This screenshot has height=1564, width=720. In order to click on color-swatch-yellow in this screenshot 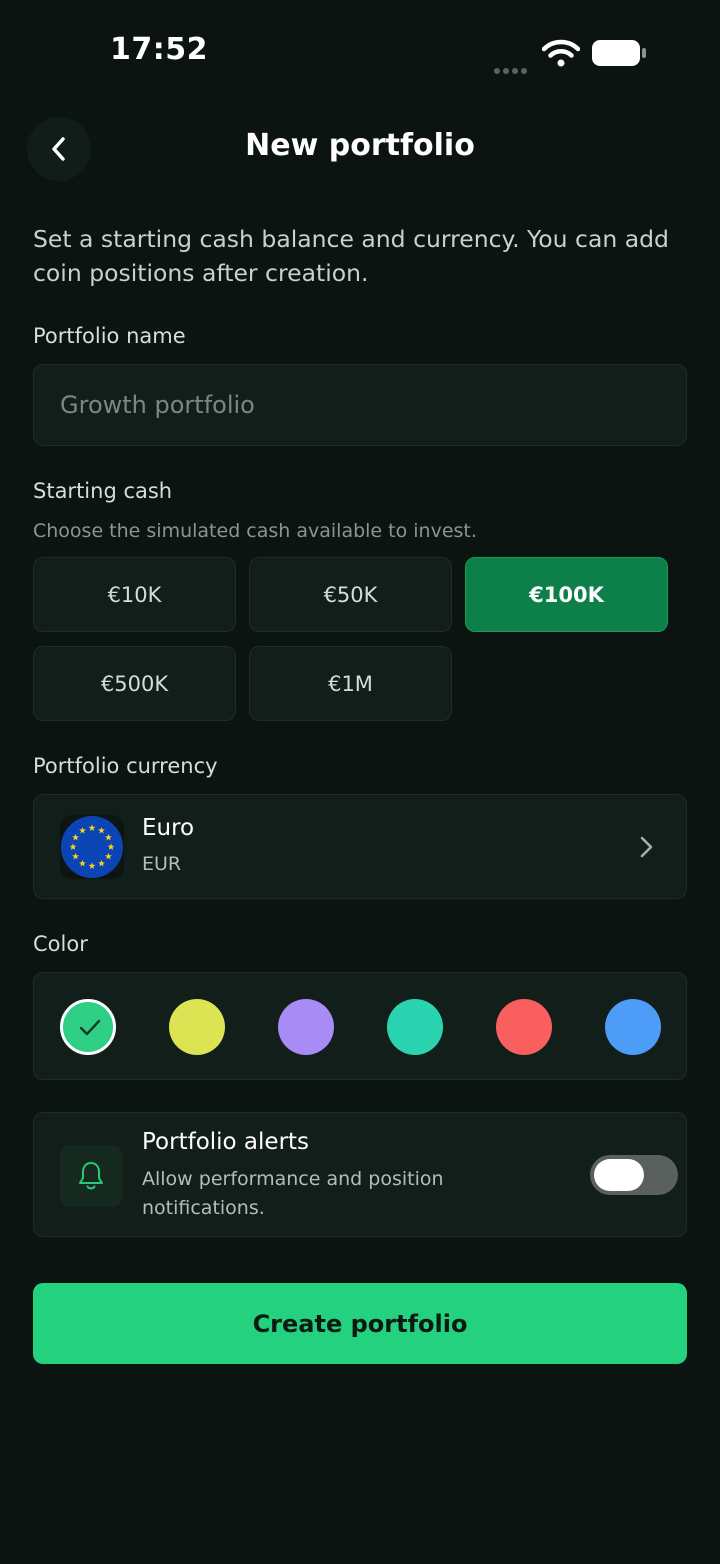, I will do `click(197, 1027)`.